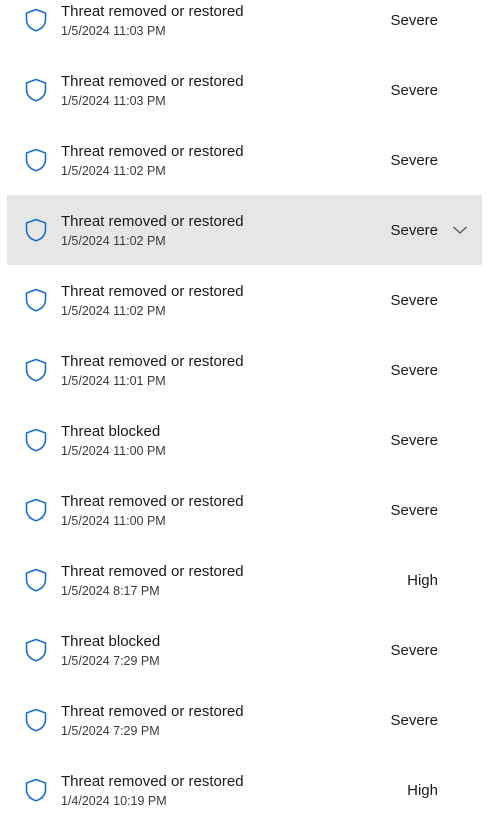  Describe the element at coordinates (114, 801) in the screenshot. I see `history-item-timestamp: 1/4/2024 10:19 PM` at that location.